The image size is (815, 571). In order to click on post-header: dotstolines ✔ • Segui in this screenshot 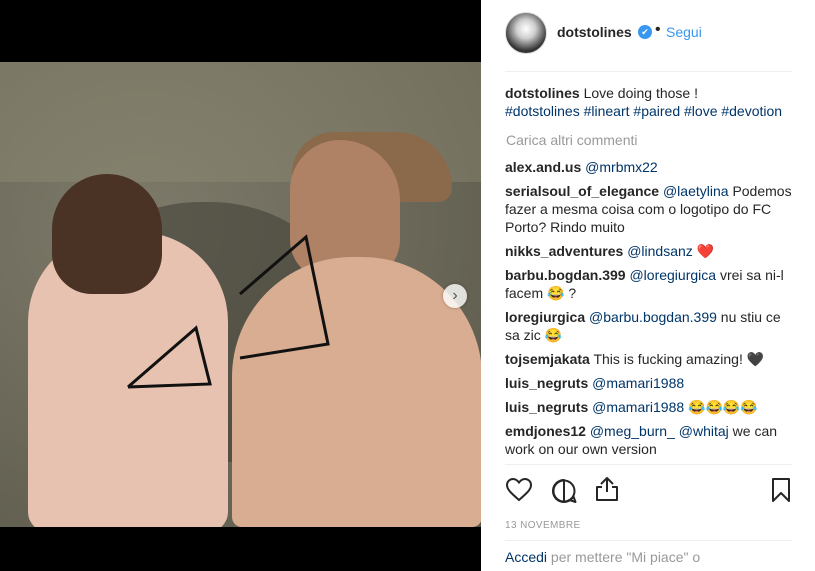, I will do `click(648, 36)`.